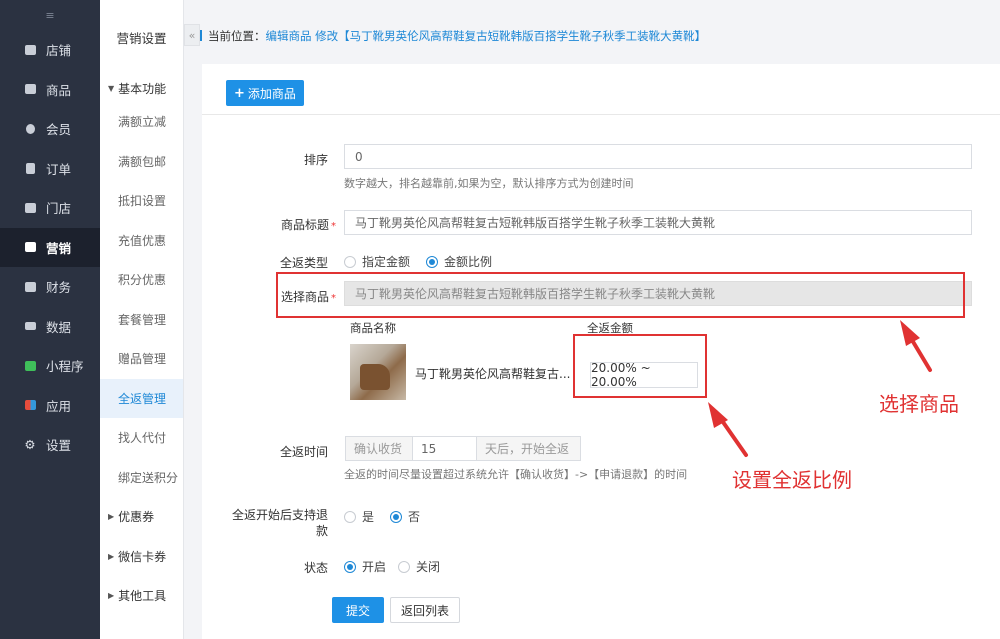  I want to click on nav-item-miniprogram: 小程序, so click(50, 366).